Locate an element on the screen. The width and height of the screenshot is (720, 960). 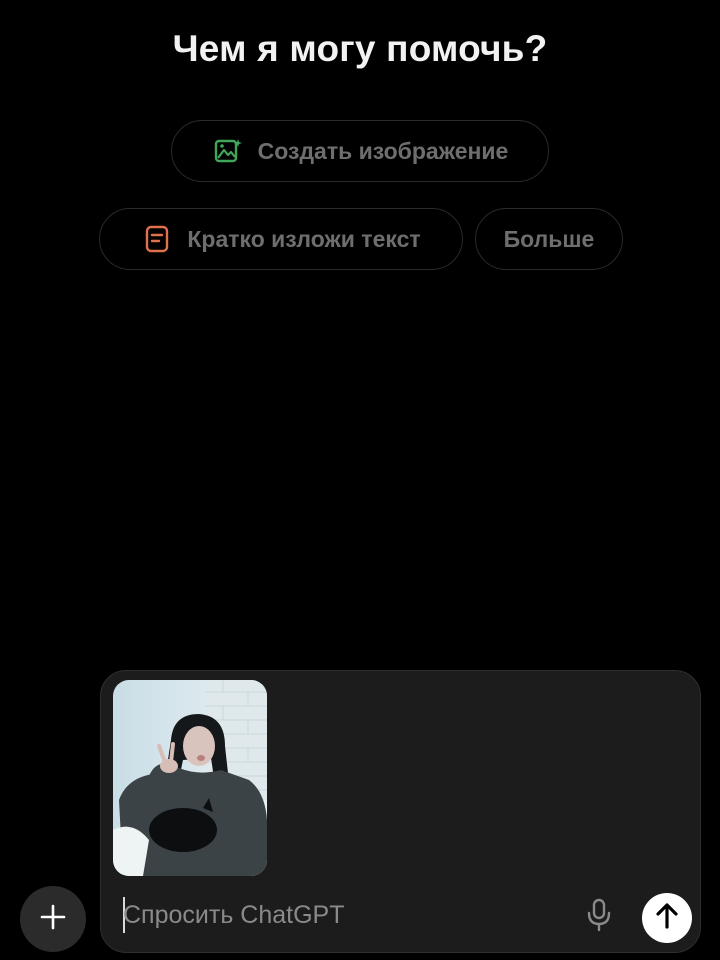
image-attachment-thumbnail is located at coordinates (190, 778).